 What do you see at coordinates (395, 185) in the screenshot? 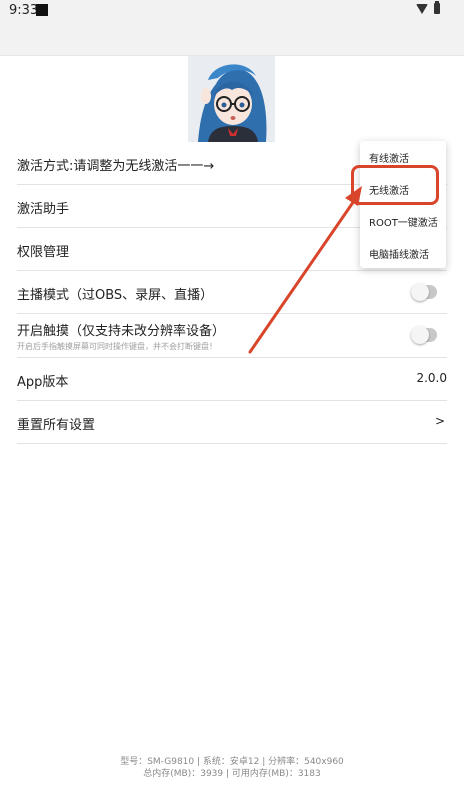
I see `highlight-annotation-box` at bounding box center [395, 185].